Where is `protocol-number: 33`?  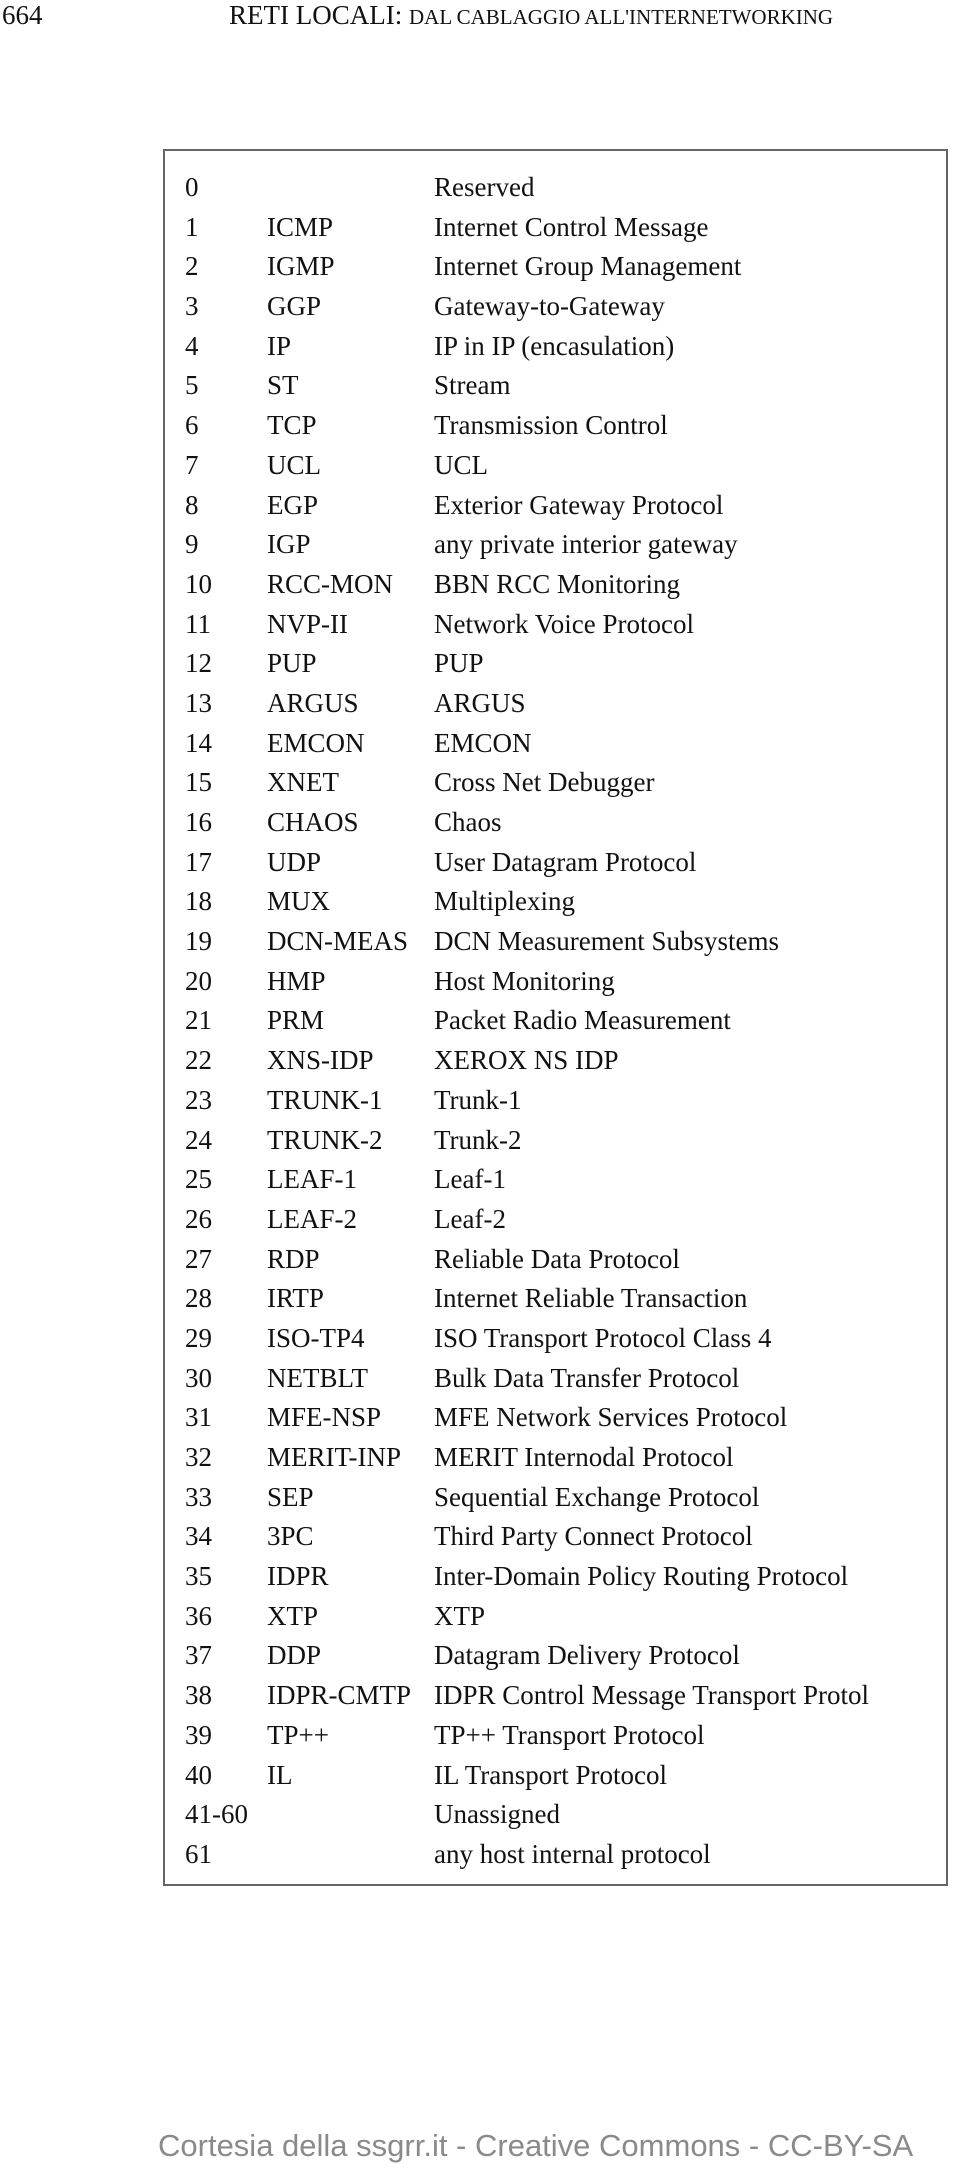 protocol-number: 33 is located at coordinates (198, 1496).